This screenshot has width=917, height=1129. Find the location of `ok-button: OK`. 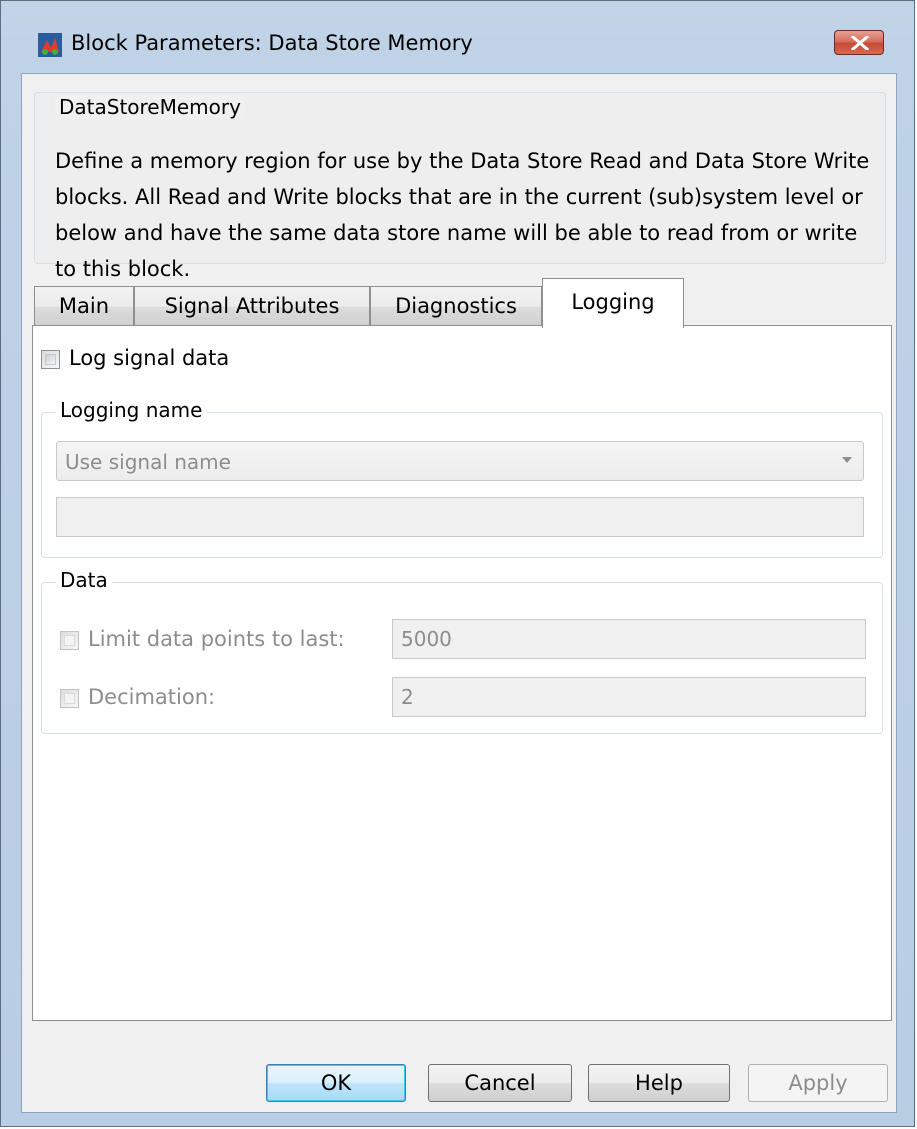

ok-button: OK is located at coordinates (336, 1083).